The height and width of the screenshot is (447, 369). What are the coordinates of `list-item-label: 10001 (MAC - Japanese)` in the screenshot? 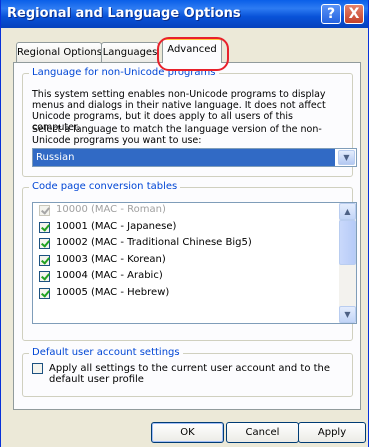 It's located at (116, 226).